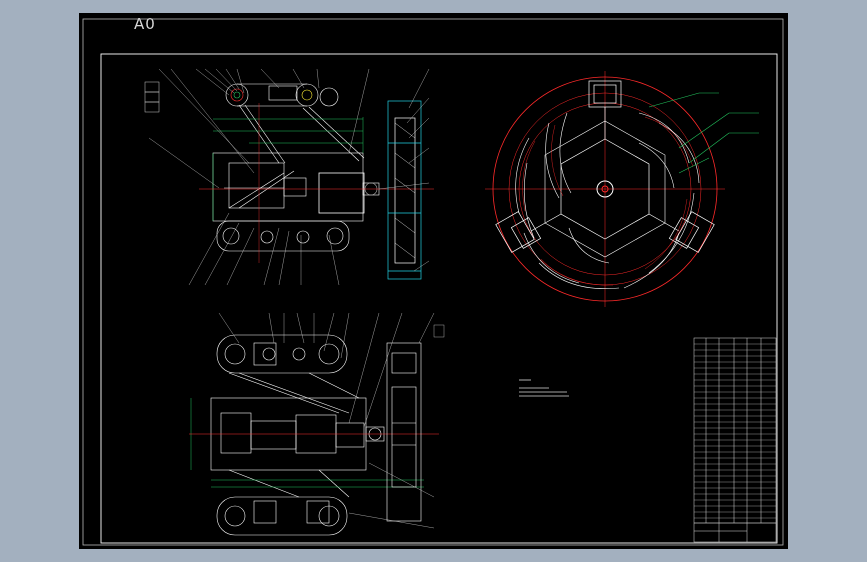 This screenshot has height=562, width=867. I want to click on cutter-top-view, so click(404, 432).